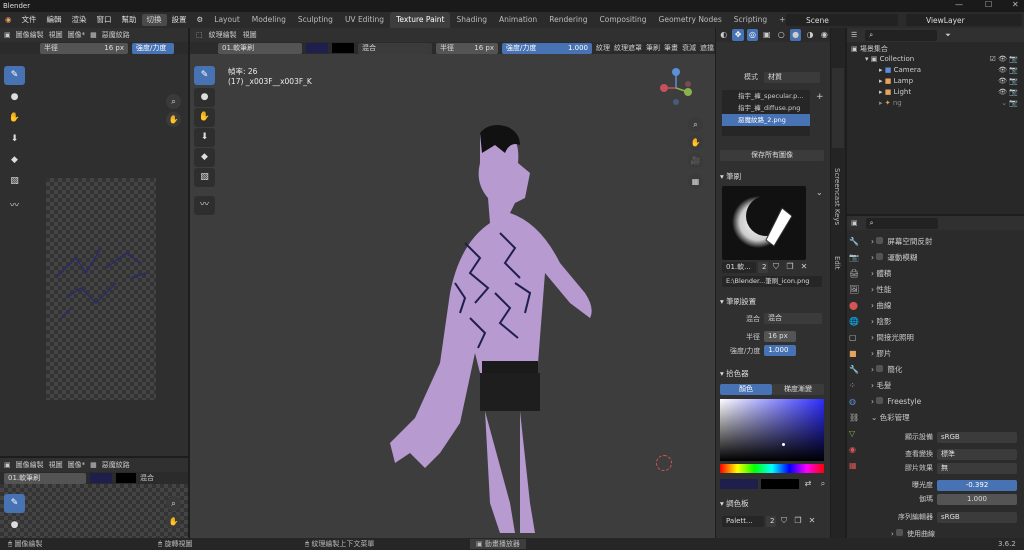 The height and width of the screenshot is (550, 1024). Describe the element at coordinates (547, 48) in the screenshot. I see `strength-field: 強度/力度 1.000` at that location.